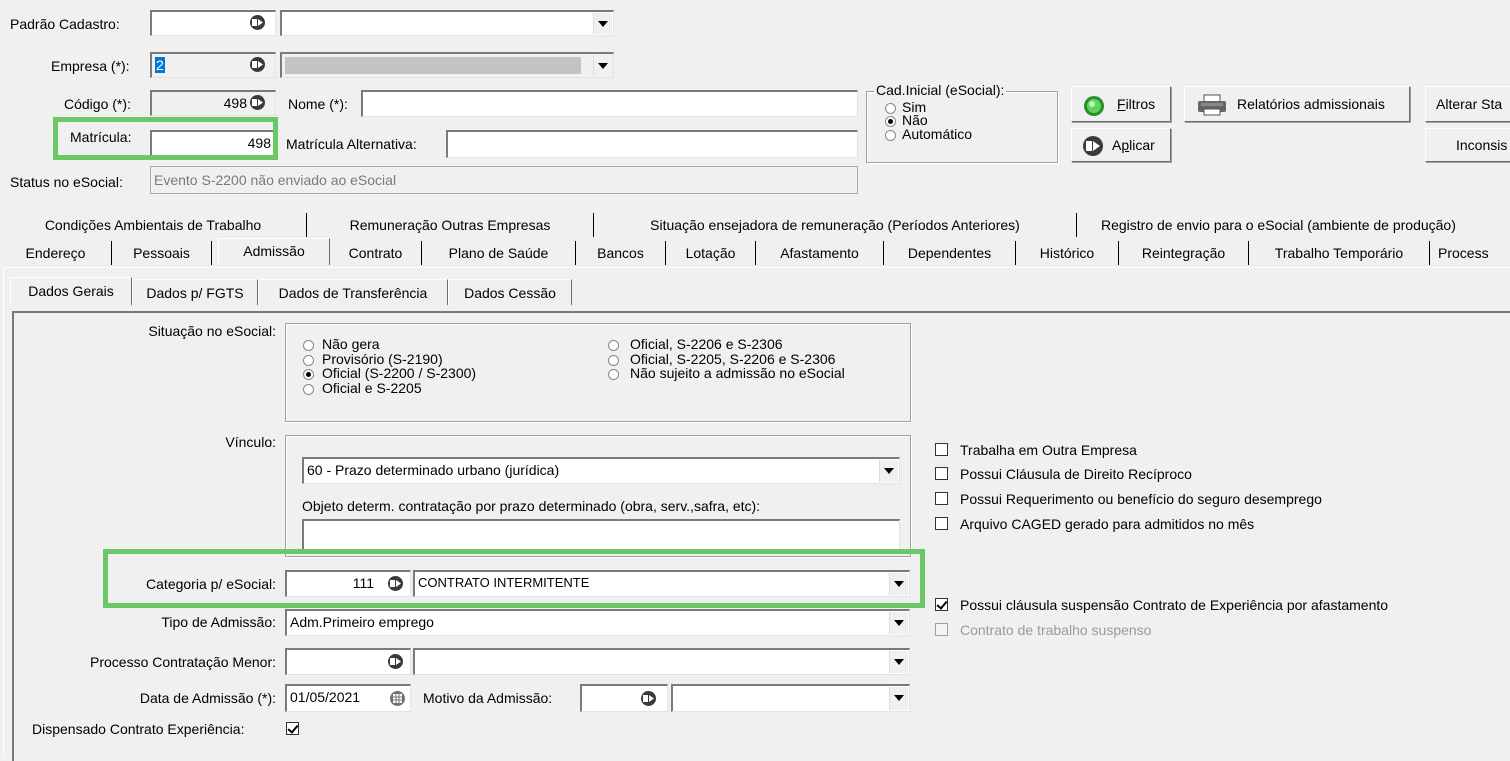  Describe the element at coordinates (1048, 450) in the screenshot. I see `trabalha-outra-empresa-label: Trabalha em Outra Empresa` at that location.